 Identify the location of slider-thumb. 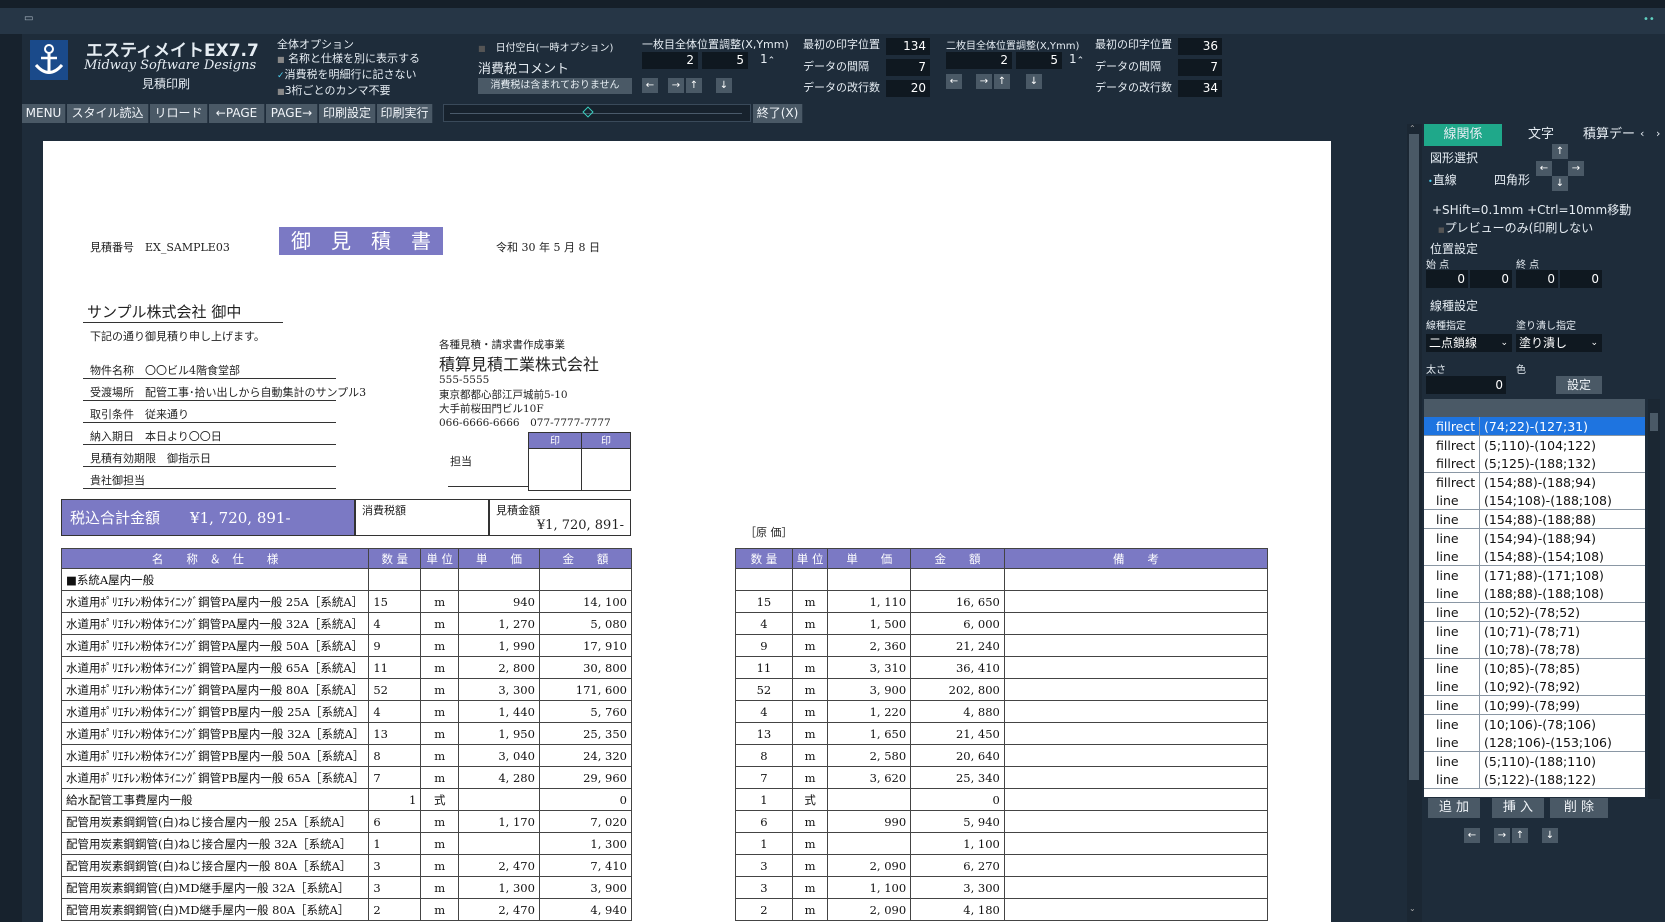
(588, 112).